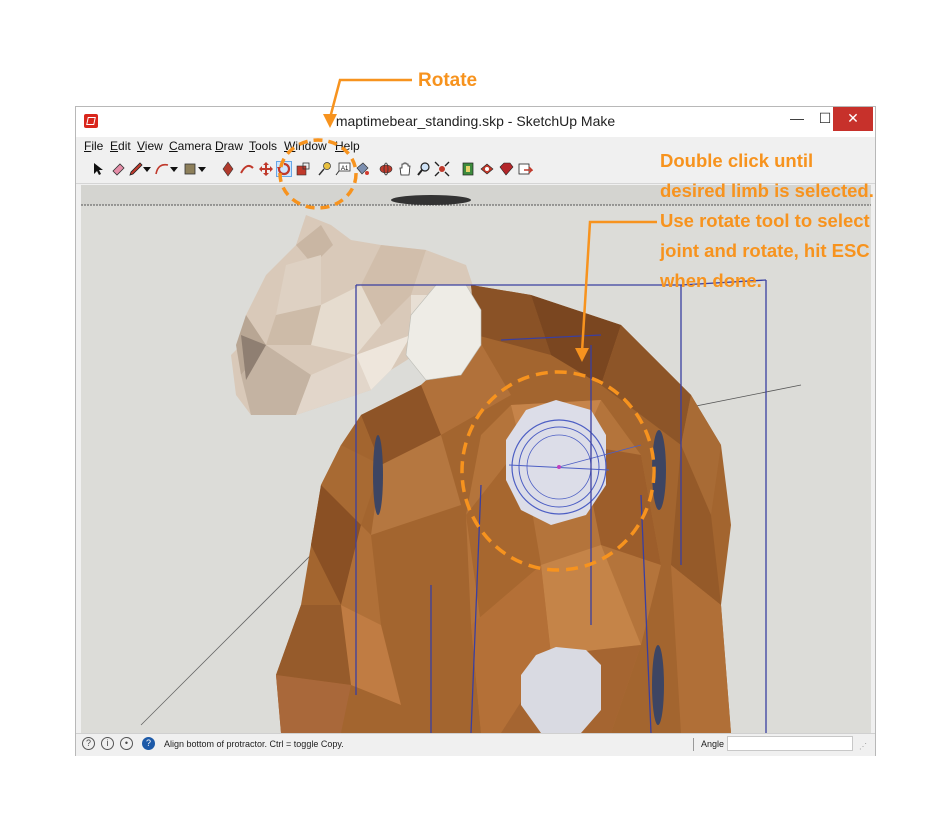 The width and height of the screenshot is (951, 815). I want to click on minimize-button: —, so click(797, 119).